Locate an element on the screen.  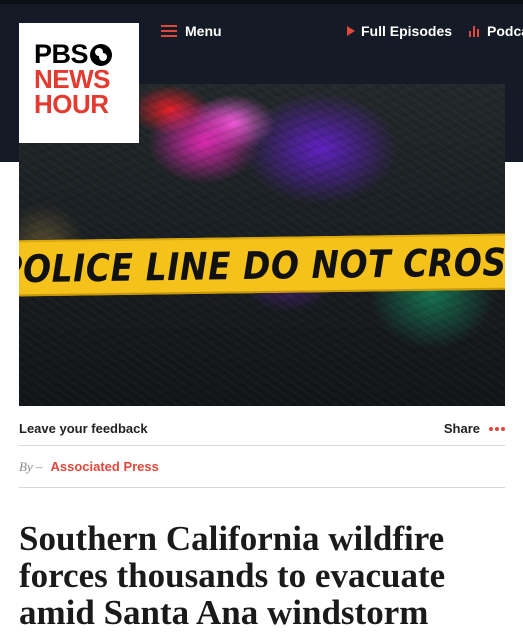
pbs-newshour-logo: PBS NEWS HOUR is located at coordinates (79, 83).